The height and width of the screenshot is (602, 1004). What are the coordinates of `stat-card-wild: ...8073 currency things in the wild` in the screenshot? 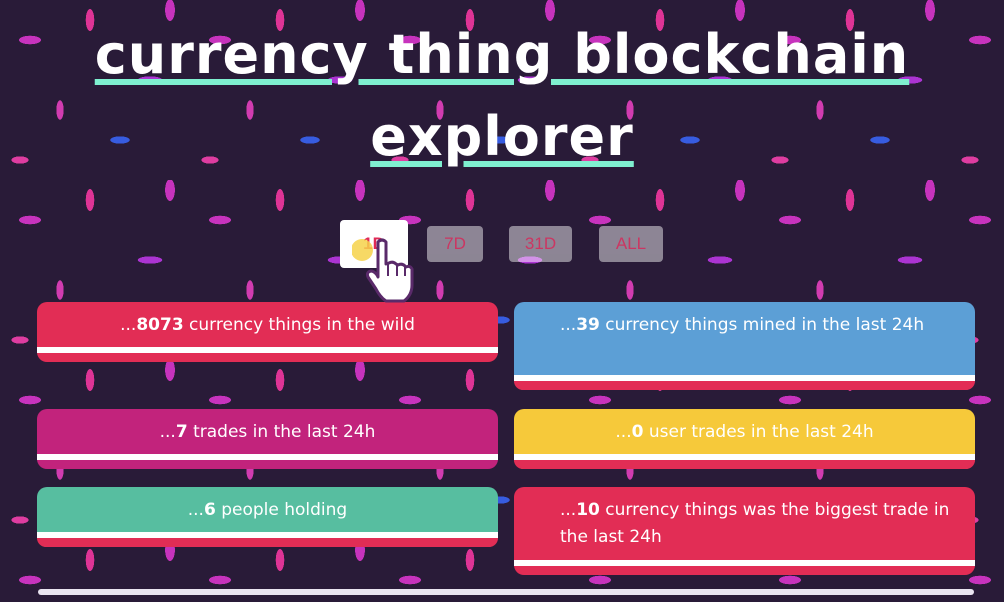 It's located at (267, 332).